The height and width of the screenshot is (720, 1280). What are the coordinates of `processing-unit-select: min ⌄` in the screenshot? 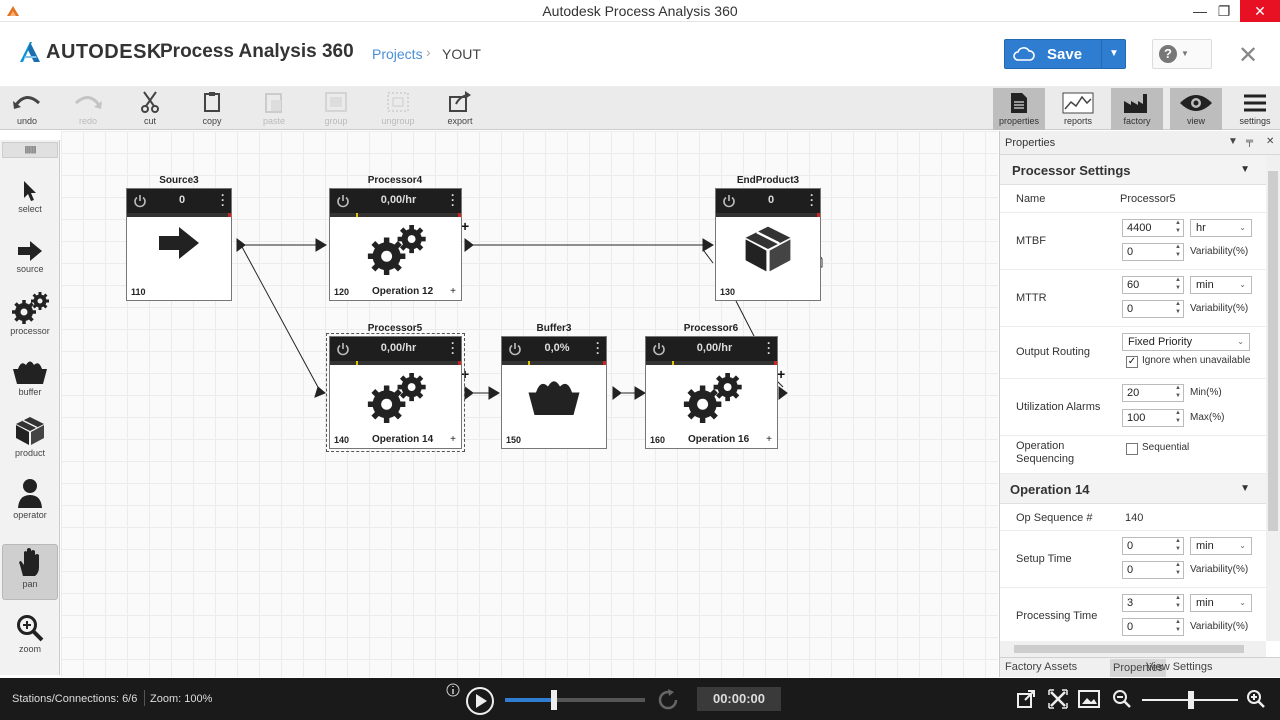 It's located at (1221, 603).